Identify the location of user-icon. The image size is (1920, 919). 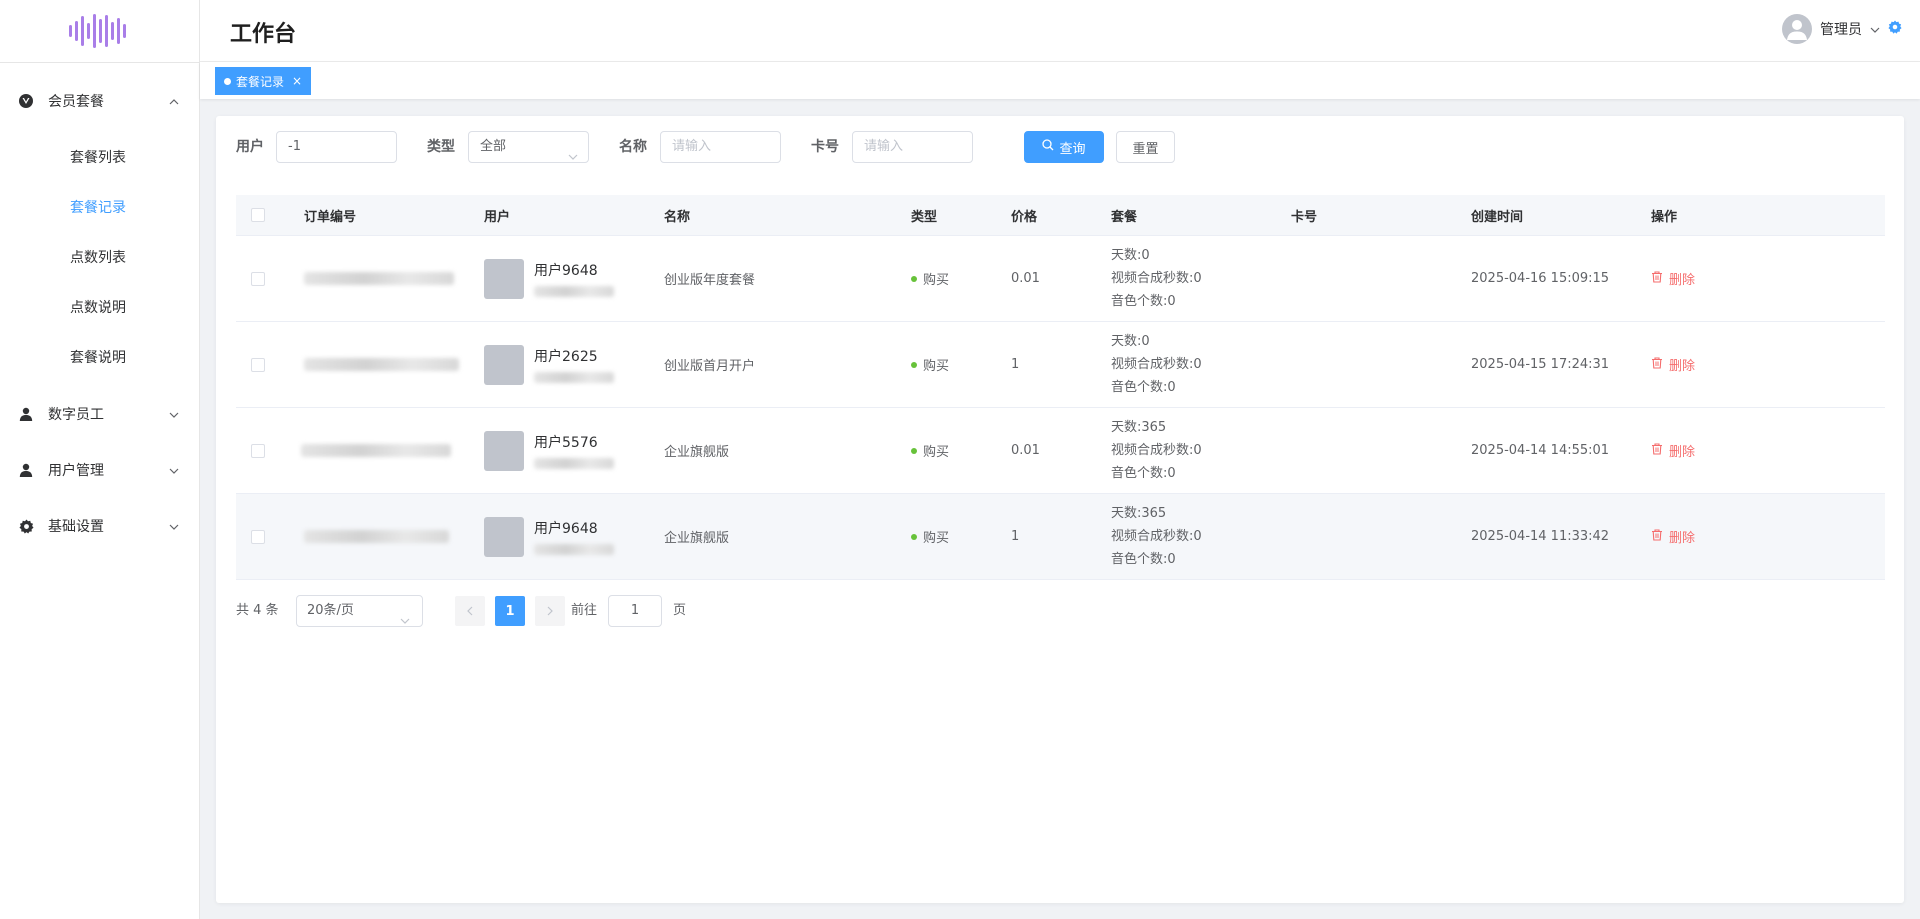
(26, 414).